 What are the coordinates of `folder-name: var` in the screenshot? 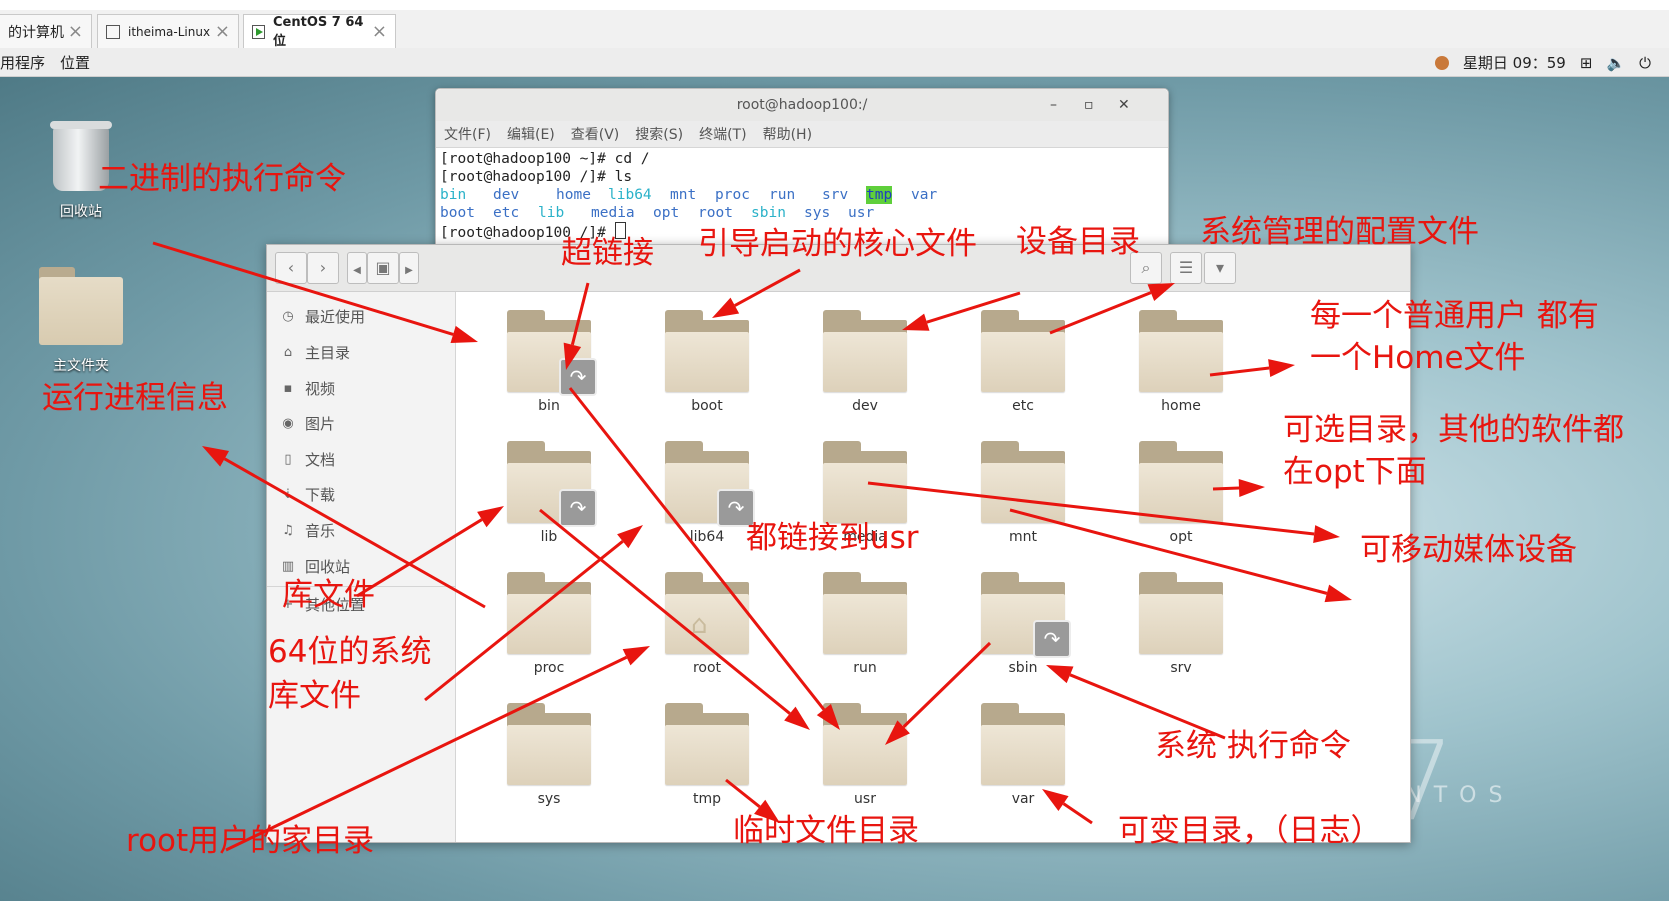 It's located at (1023, 799).